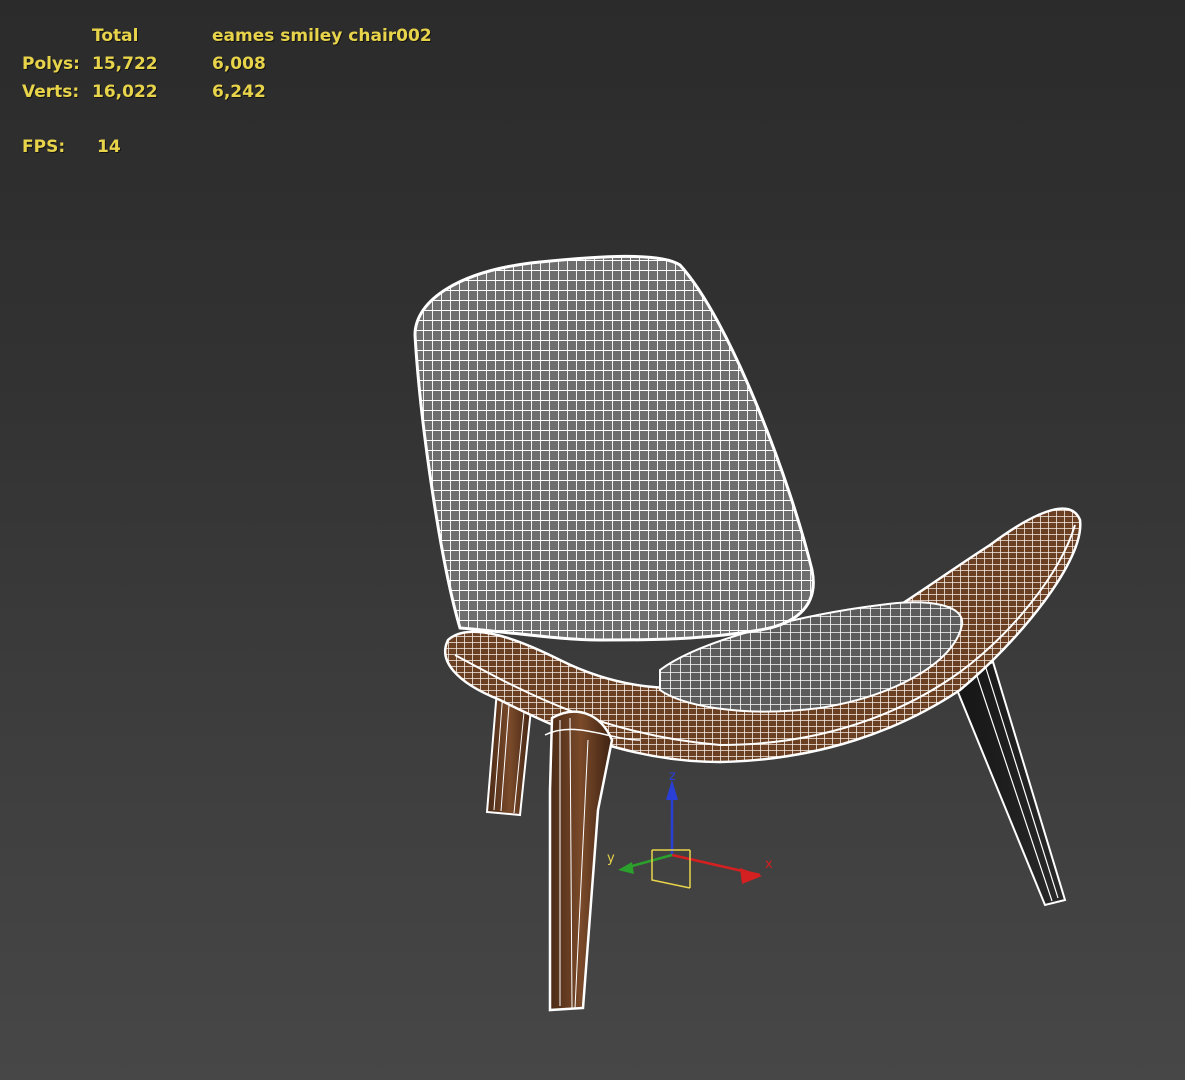 This screenshot has height=1080, width=1185. I want to click on gizmo-x-arrow-icon, so click(751, 876).